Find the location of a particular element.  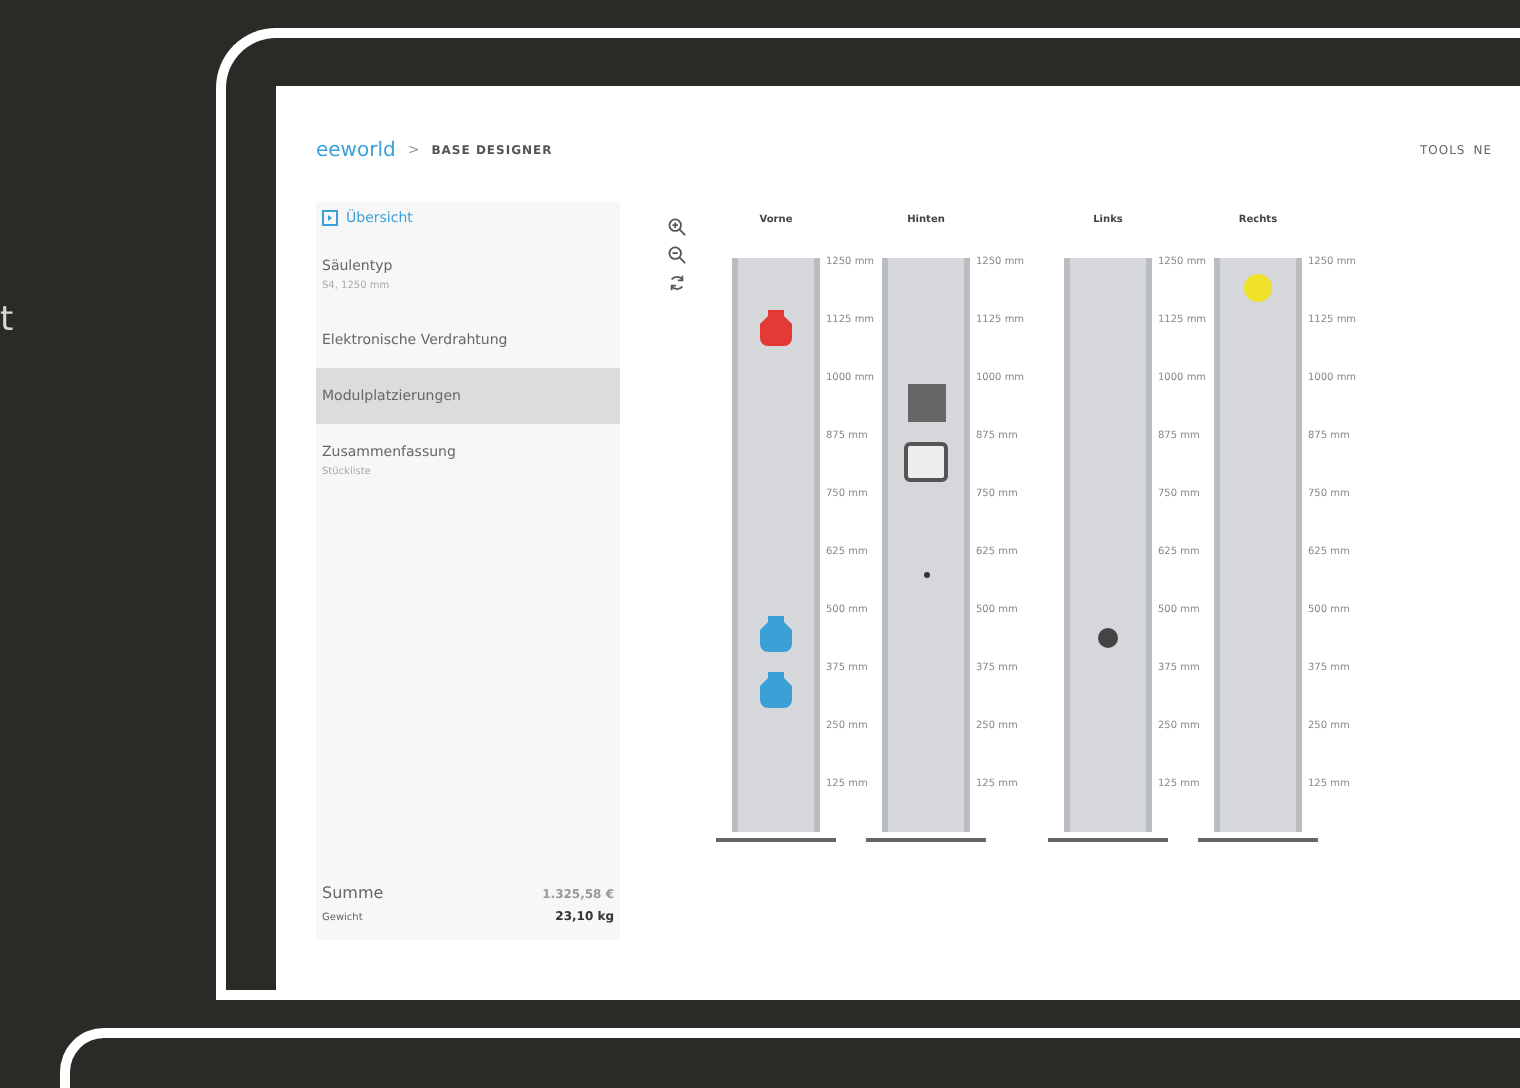

outlet-box is located at coordinates (926, 462).